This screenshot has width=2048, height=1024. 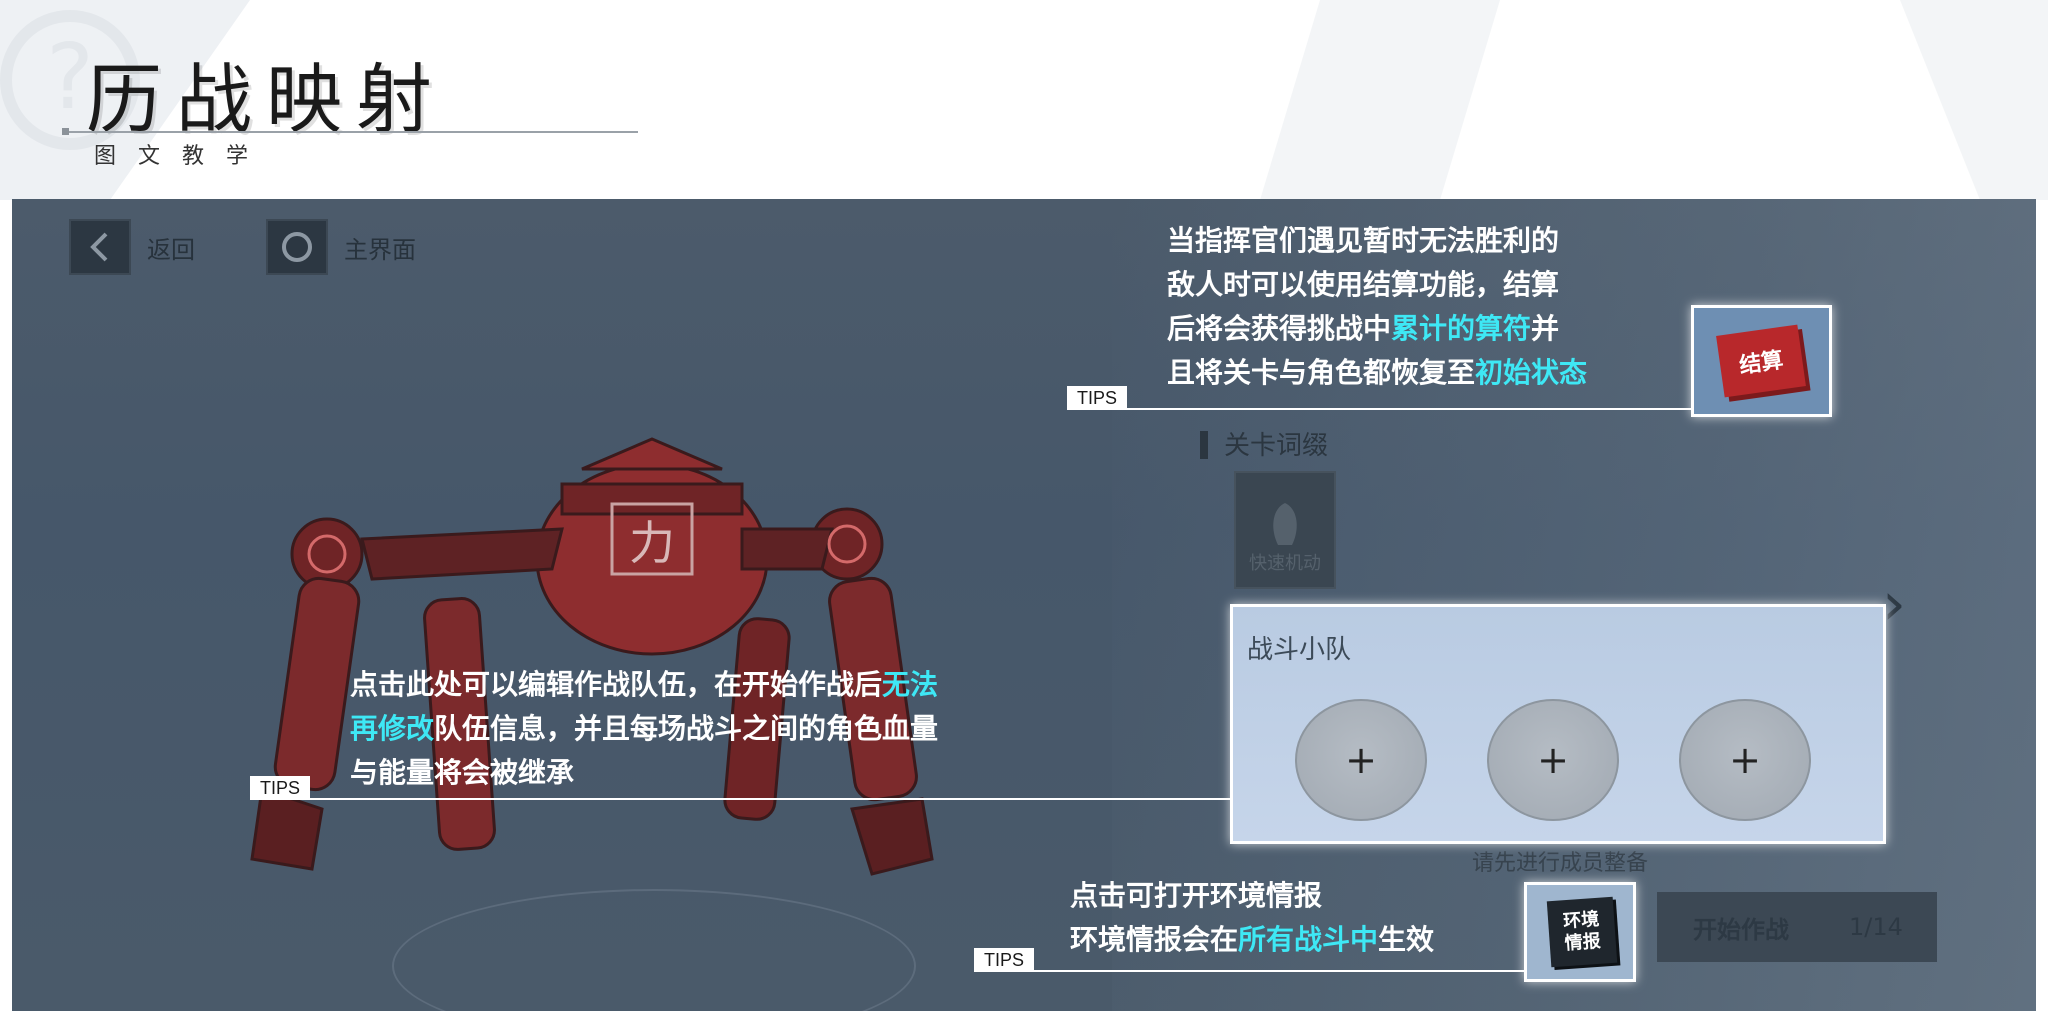 What do you see at coordinates (1406, 939) in the screenshot?
I see `tip-text-segment: 生效` at bounding box center [1406, 939].